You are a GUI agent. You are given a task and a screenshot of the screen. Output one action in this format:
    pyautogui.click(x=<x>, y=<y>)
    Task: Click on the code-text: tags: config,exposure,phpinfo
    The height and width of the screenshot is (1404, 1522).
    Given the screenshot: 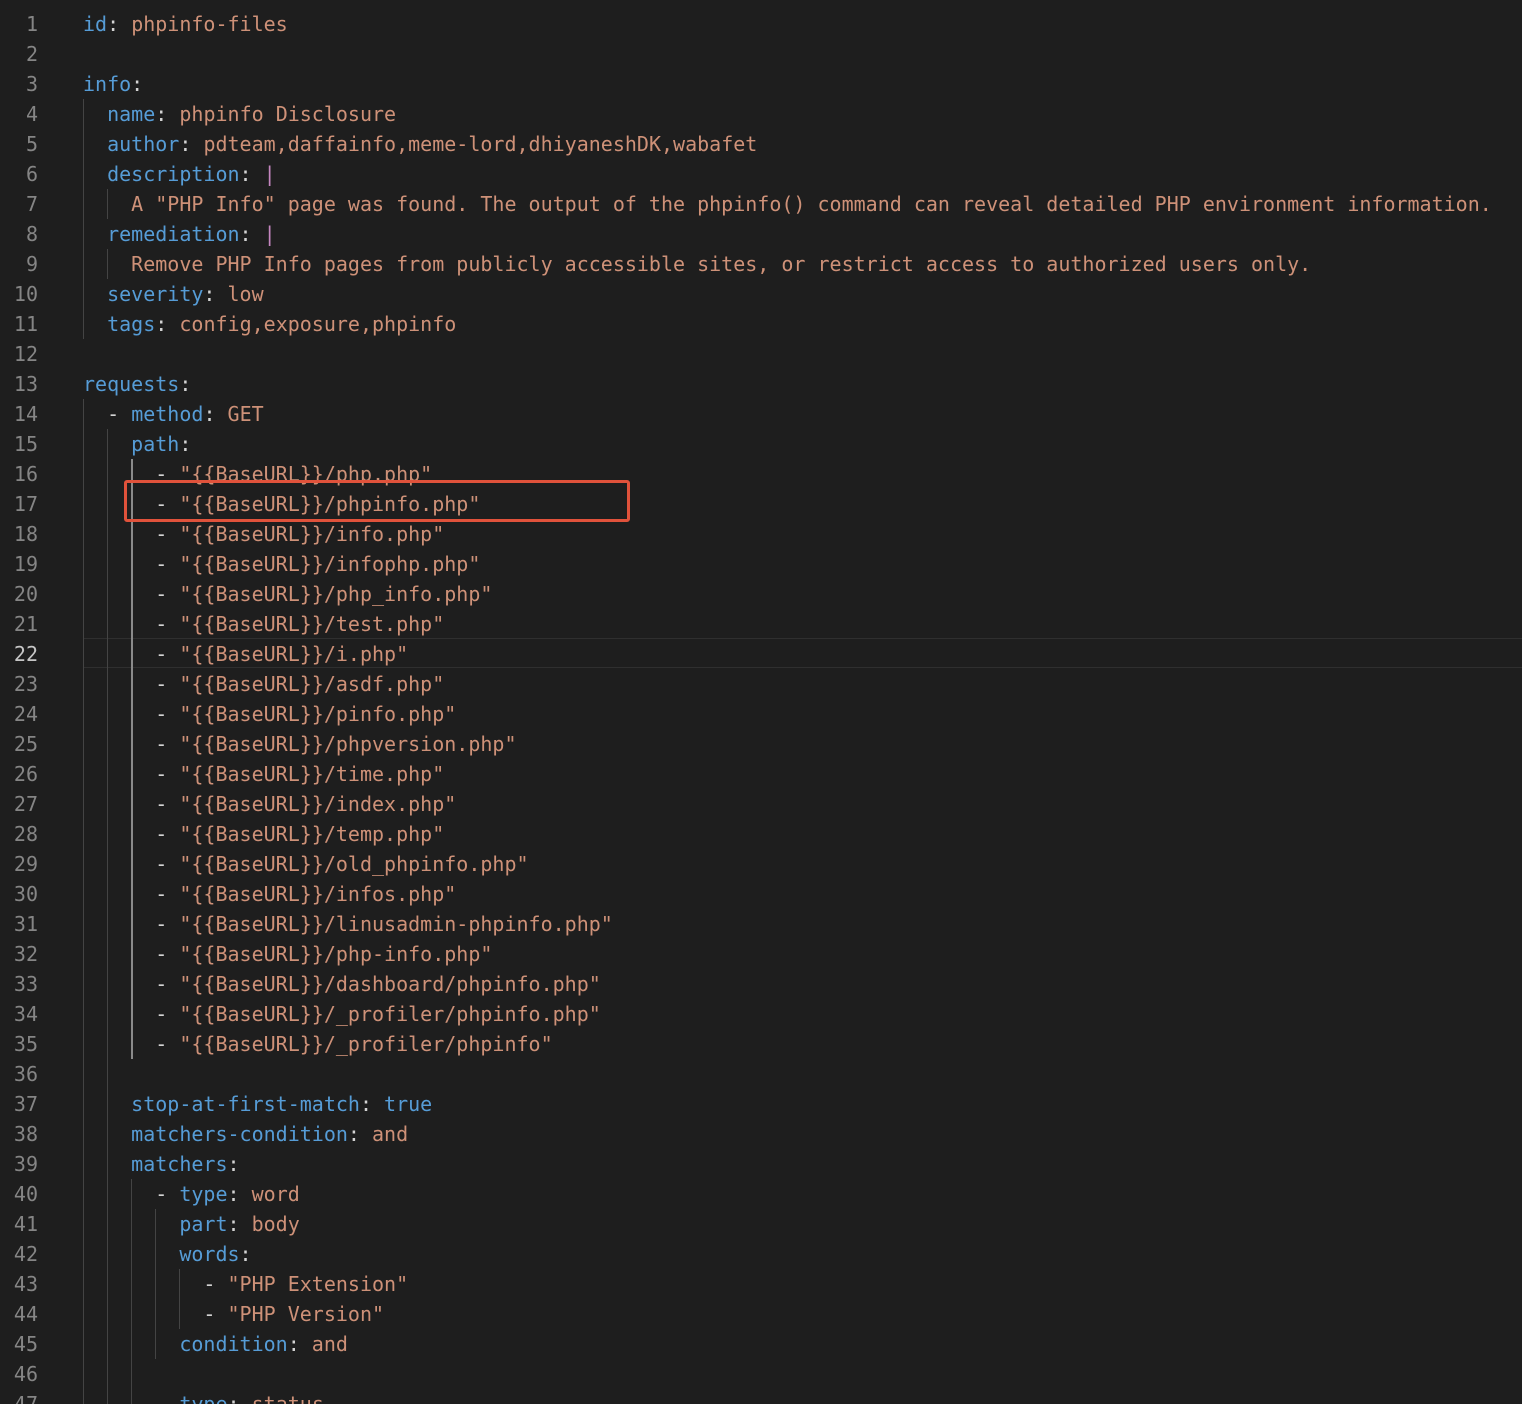 What is the action you would take?
    pyautogui.click(x=269, y=324)
    